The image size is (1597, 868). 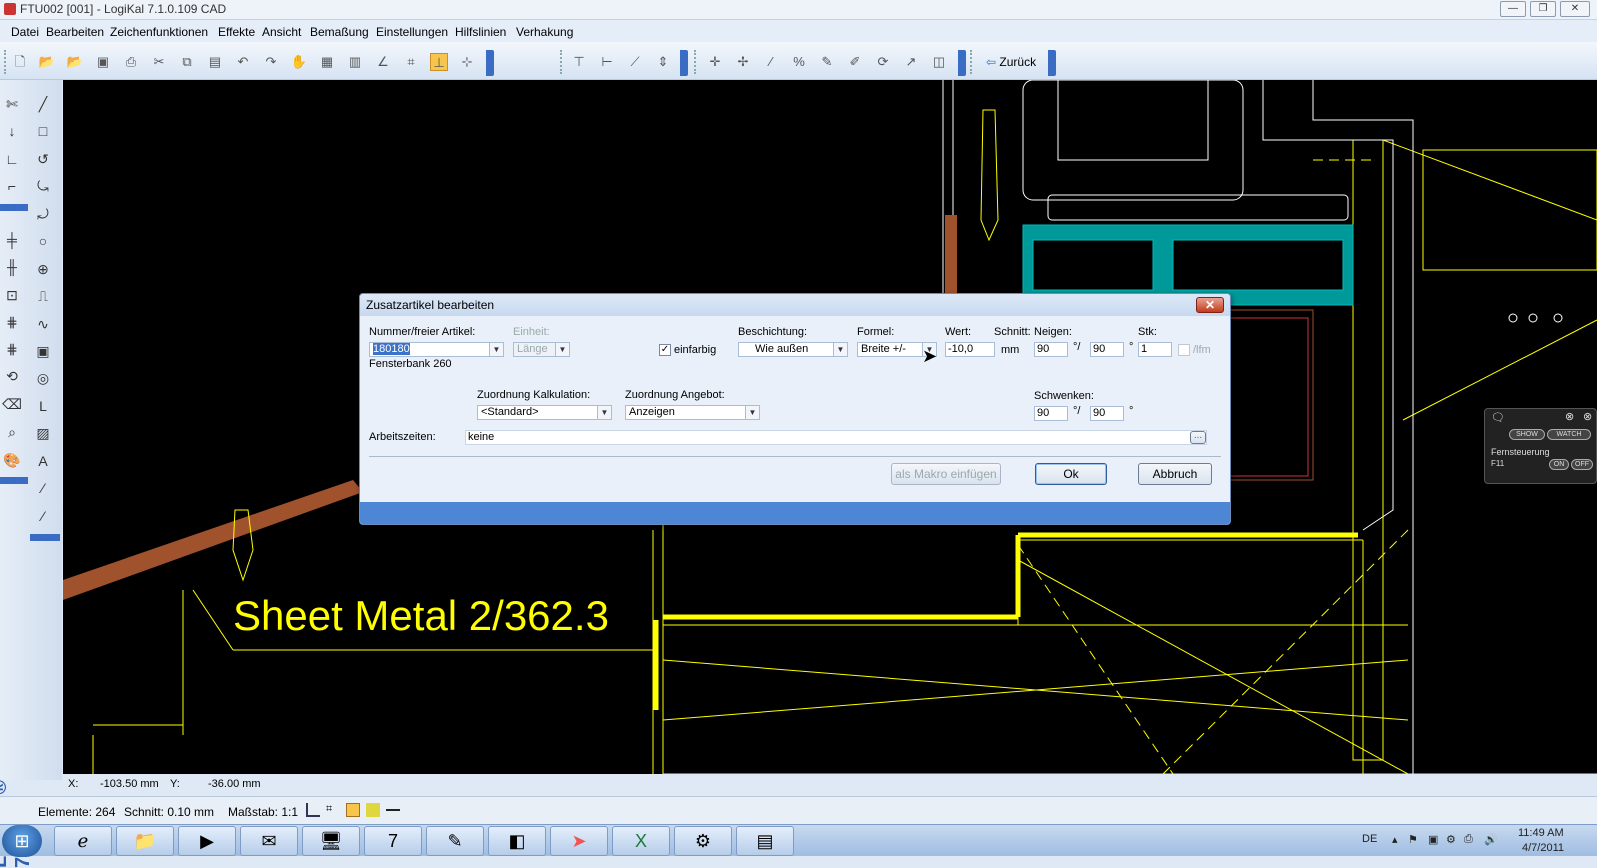 What do you see at coordinates (43, 269) in the screenshot?
I see `circle-center-icon: ⊕` at bounding box center [43, 269].